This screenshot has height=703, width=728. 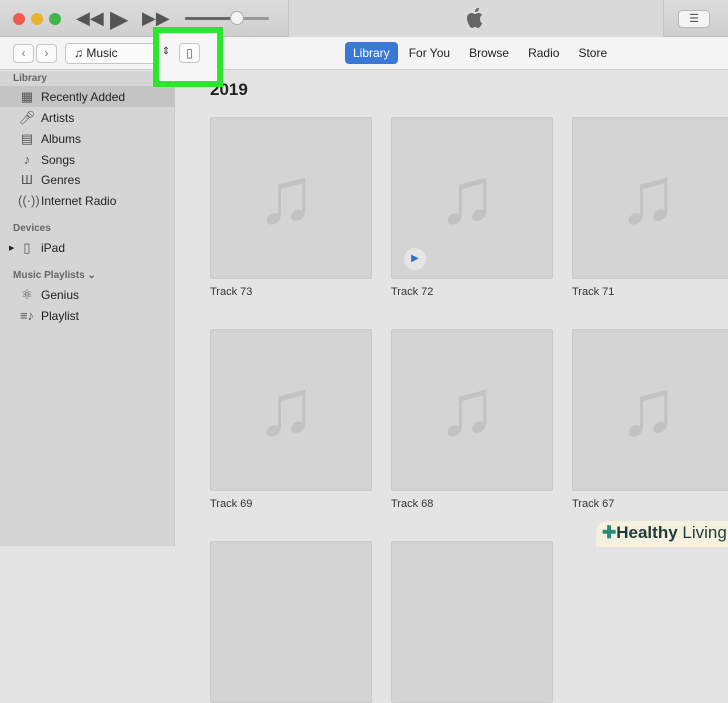 I want to click on tab-for-you: For You, so click(x=429, y=53).